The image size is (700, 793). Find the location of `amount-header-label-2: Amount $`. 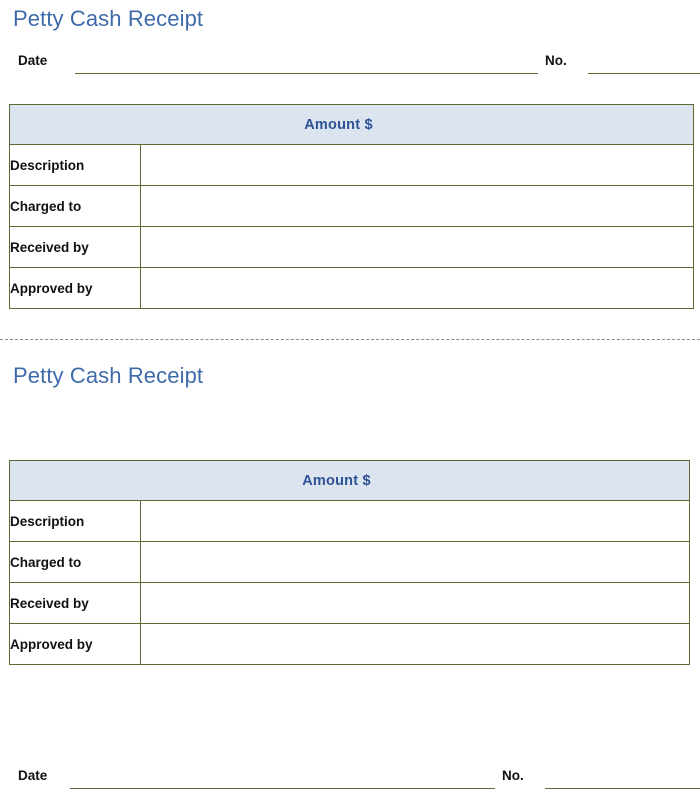

amount-header-label-2: Amount $ is located at coordinates (336, 480).